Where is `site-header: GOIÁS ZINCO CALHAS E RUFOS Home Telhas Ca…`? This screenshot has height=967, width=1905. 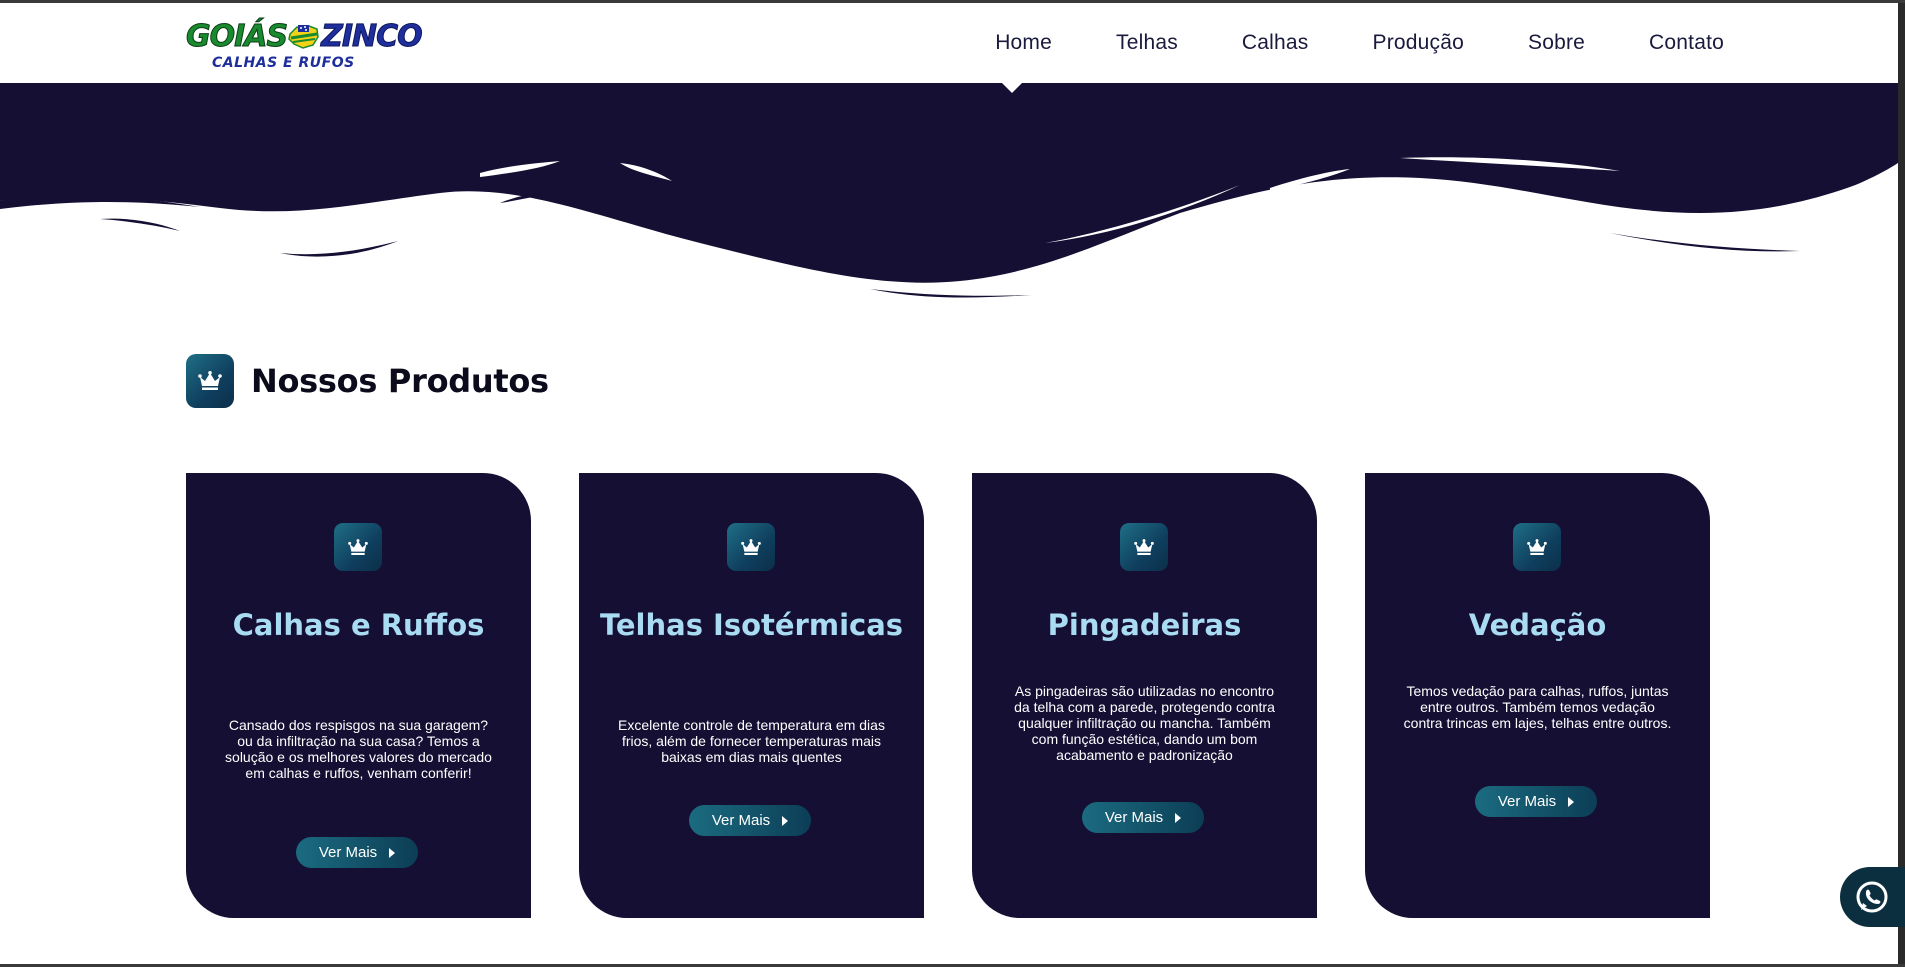
site-header: GOIÁS ZINCO CALHAS E RUFOS Home Telhas Ca… is located at coordinates (949, 43).